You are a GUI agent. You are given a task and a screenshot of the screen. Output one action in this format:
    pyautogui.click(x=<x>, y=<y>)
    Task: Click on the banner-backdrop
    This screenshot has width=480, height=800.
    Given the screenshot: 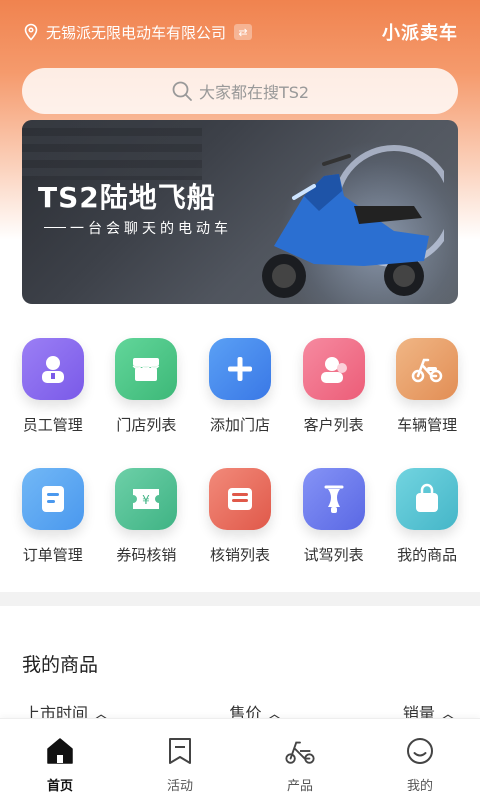 What is the action you would take?
    pyautogui.click(x=112, y=150)
    